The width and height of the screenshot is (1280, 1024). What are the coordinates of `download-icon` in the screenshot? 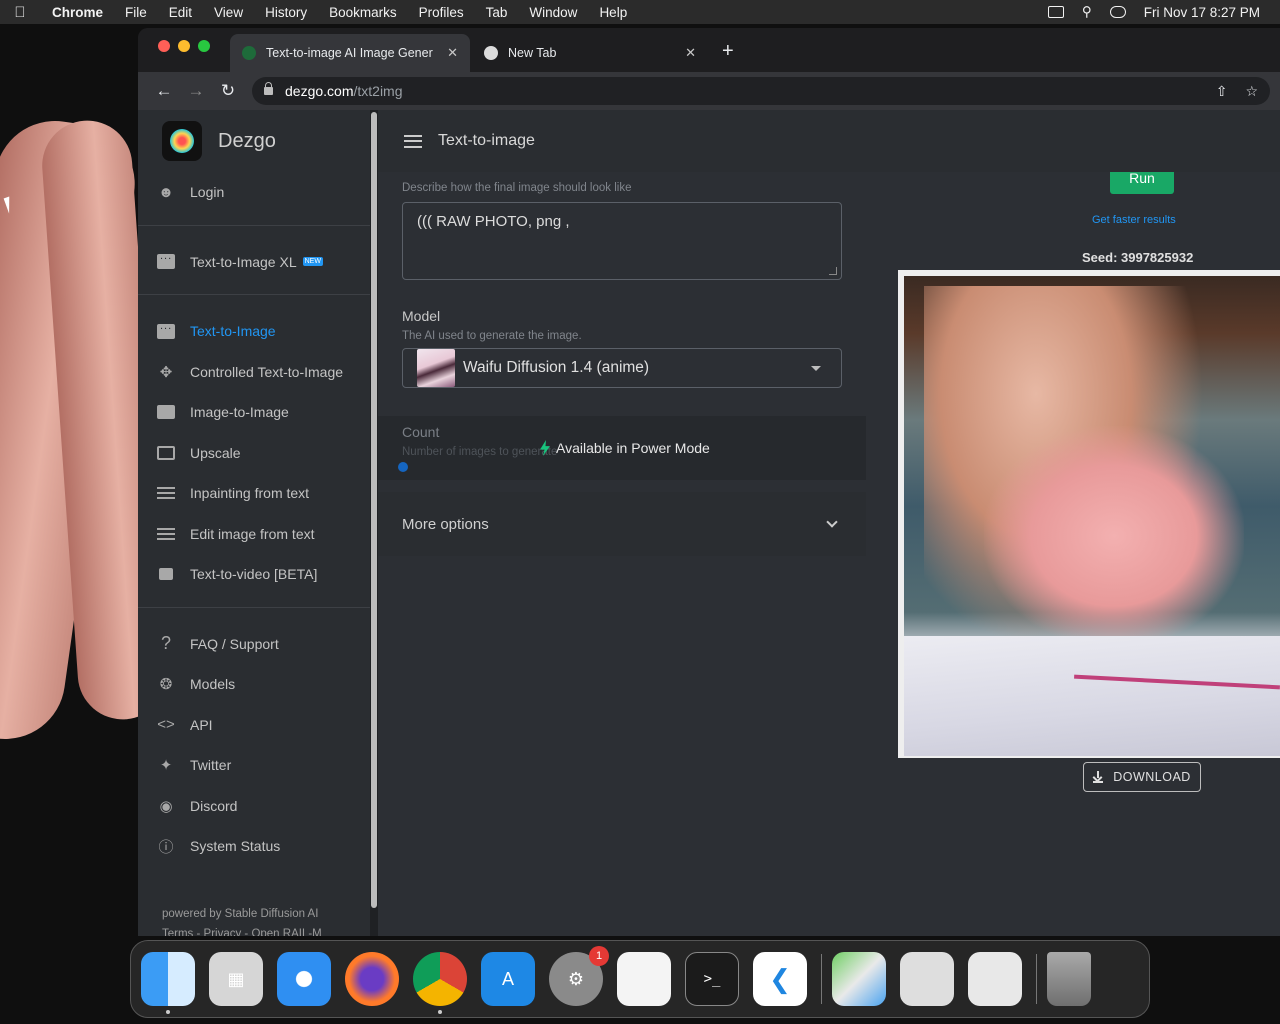 It's located at (1098, 777).